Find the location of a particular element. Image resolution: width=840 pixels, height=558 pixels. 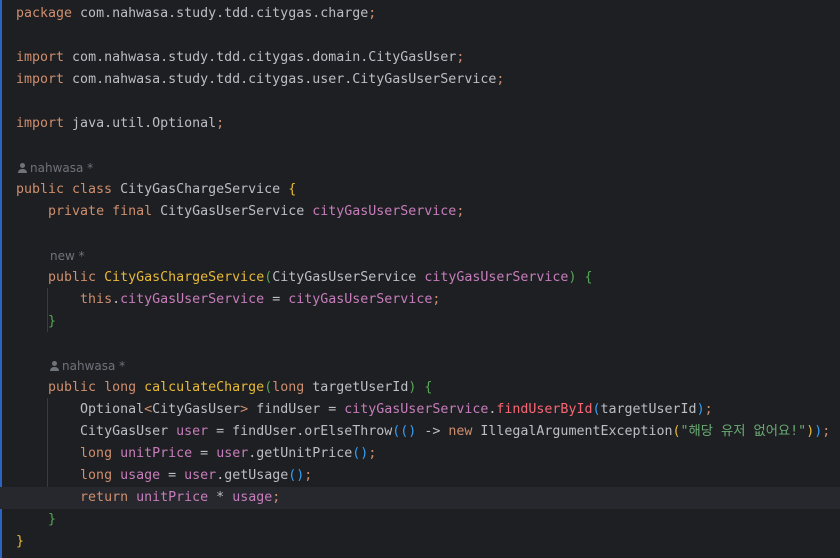

code-author-hint: new * is located at coordinates (67, 256).